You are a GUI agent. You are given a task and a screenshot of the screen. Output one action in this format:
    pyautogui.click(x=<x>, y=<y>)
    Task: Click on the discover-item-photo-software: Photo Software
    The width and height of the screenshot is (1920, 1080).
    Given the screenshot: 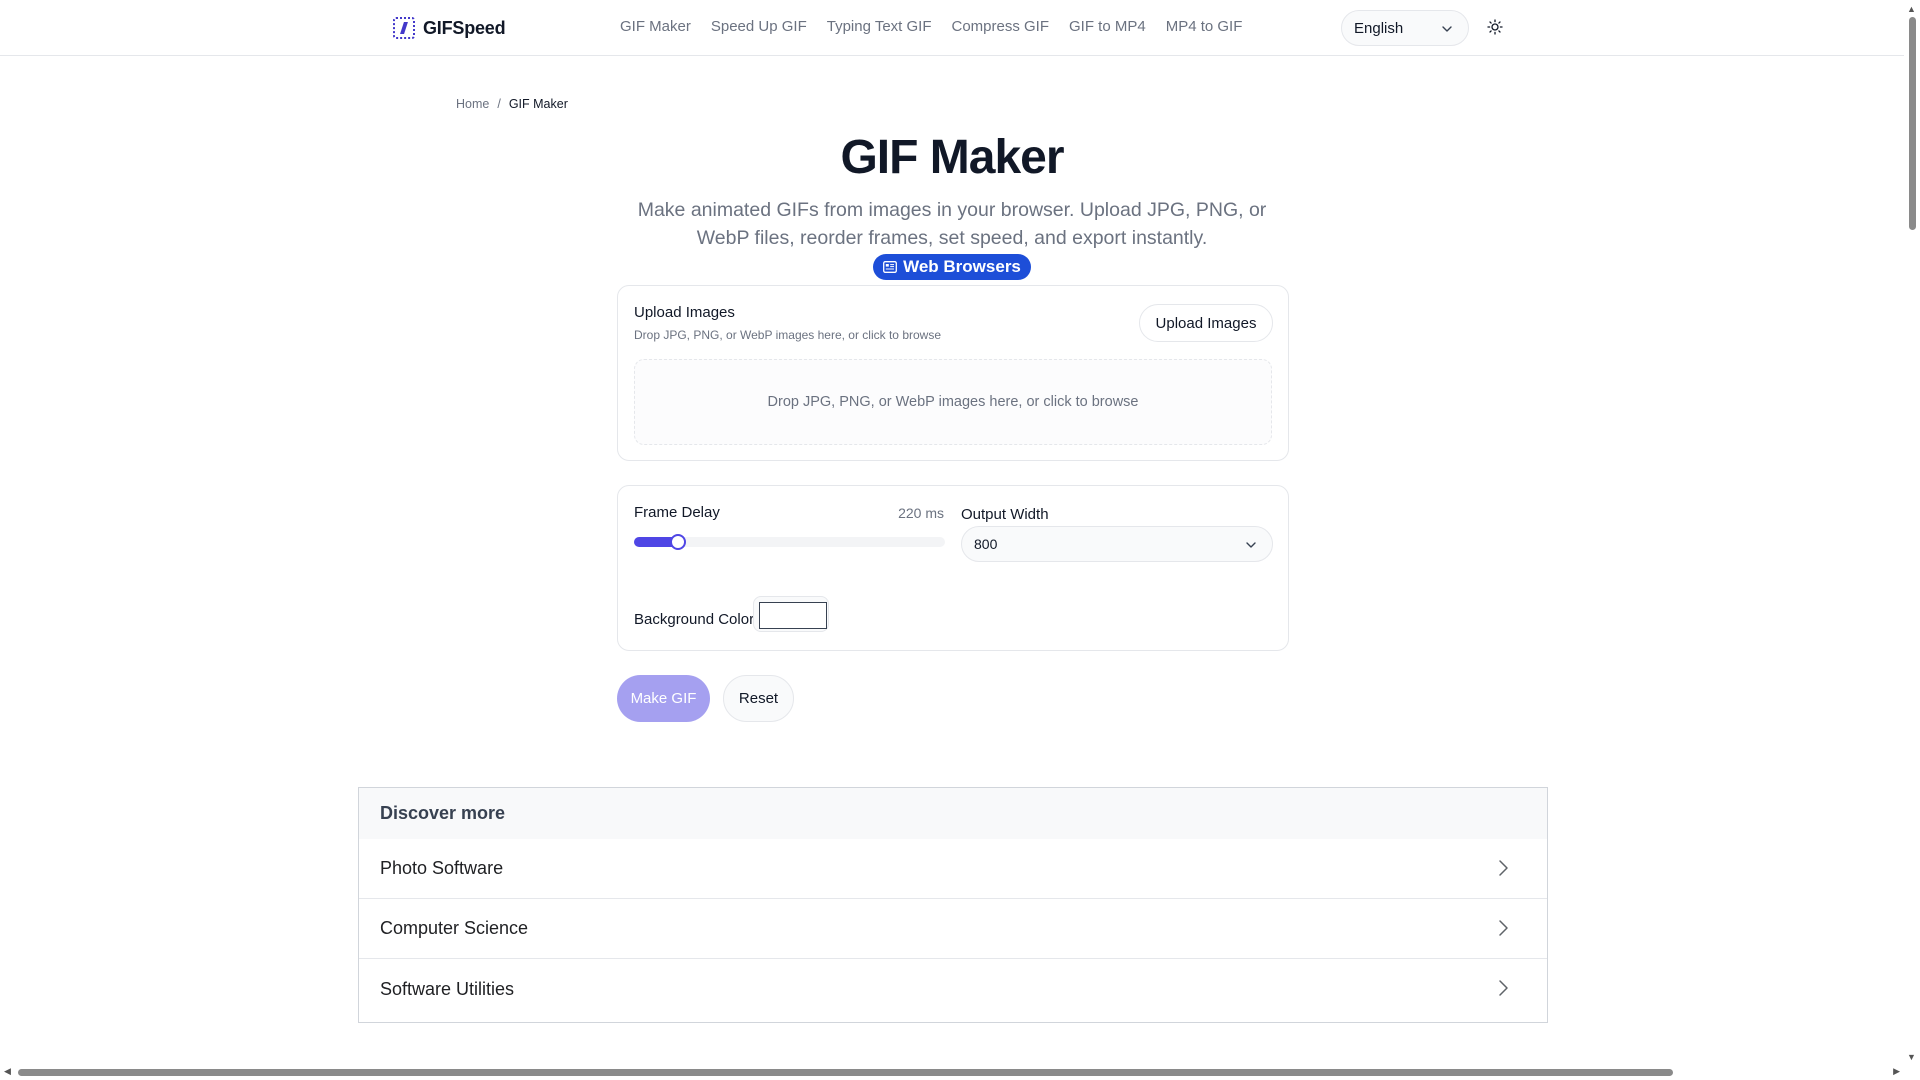 What is the action you would take?
    pyautogui.click(x=953, y=869)
    